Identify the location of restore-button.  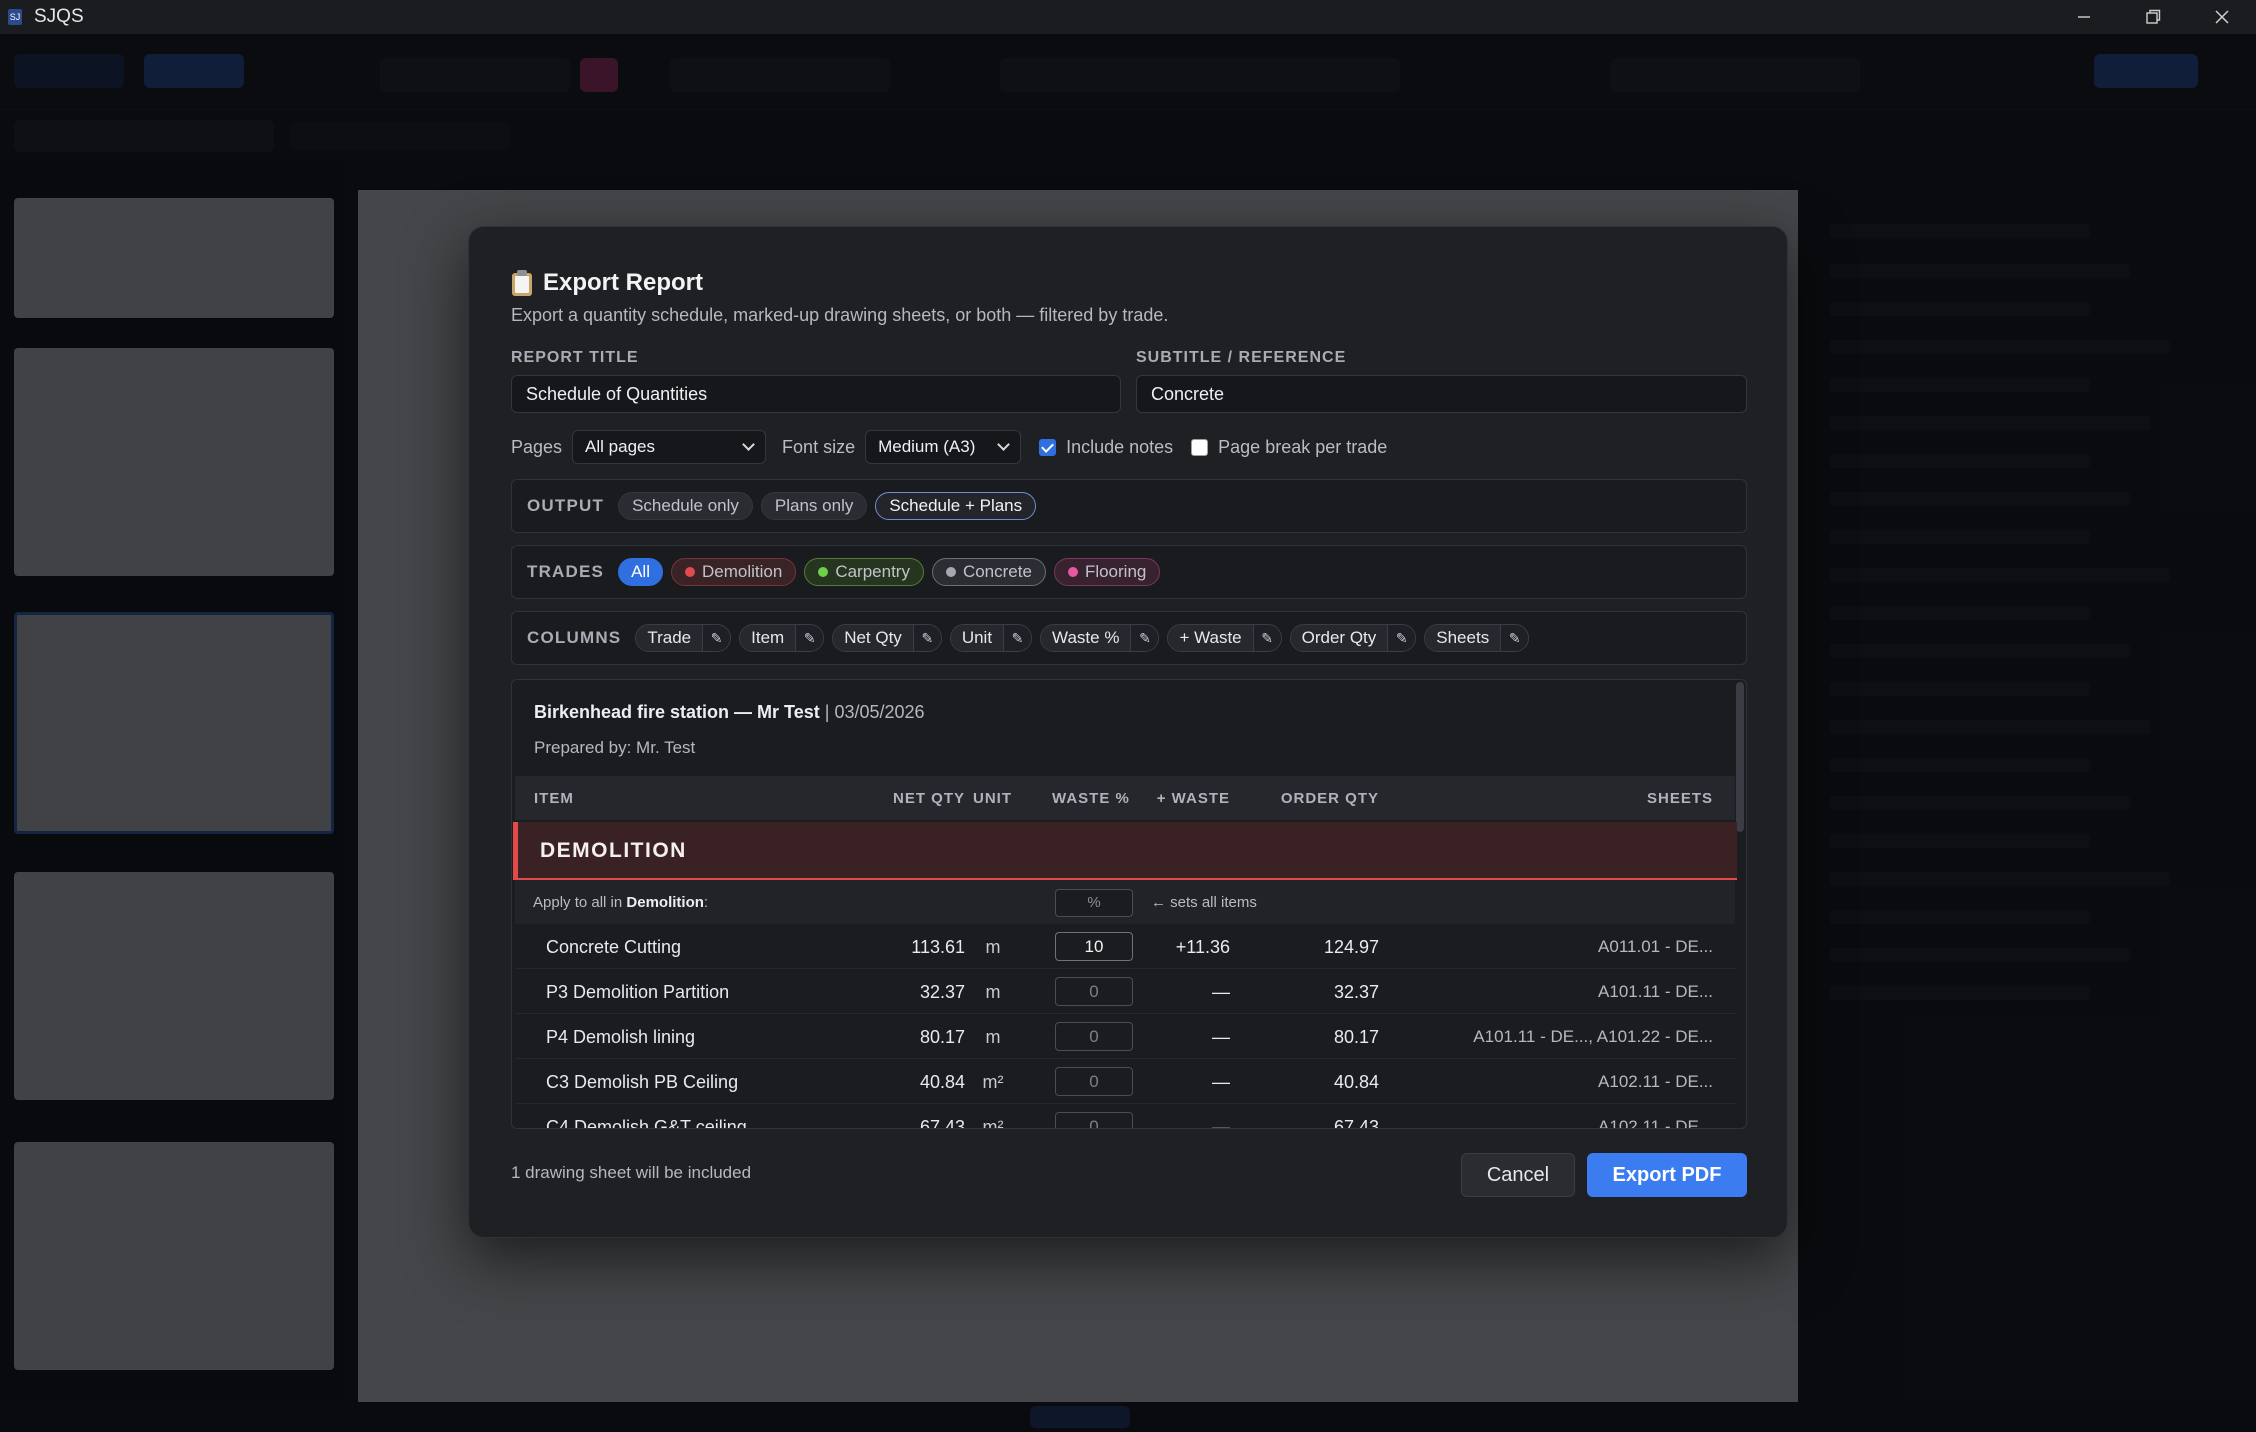
(2152, 17).